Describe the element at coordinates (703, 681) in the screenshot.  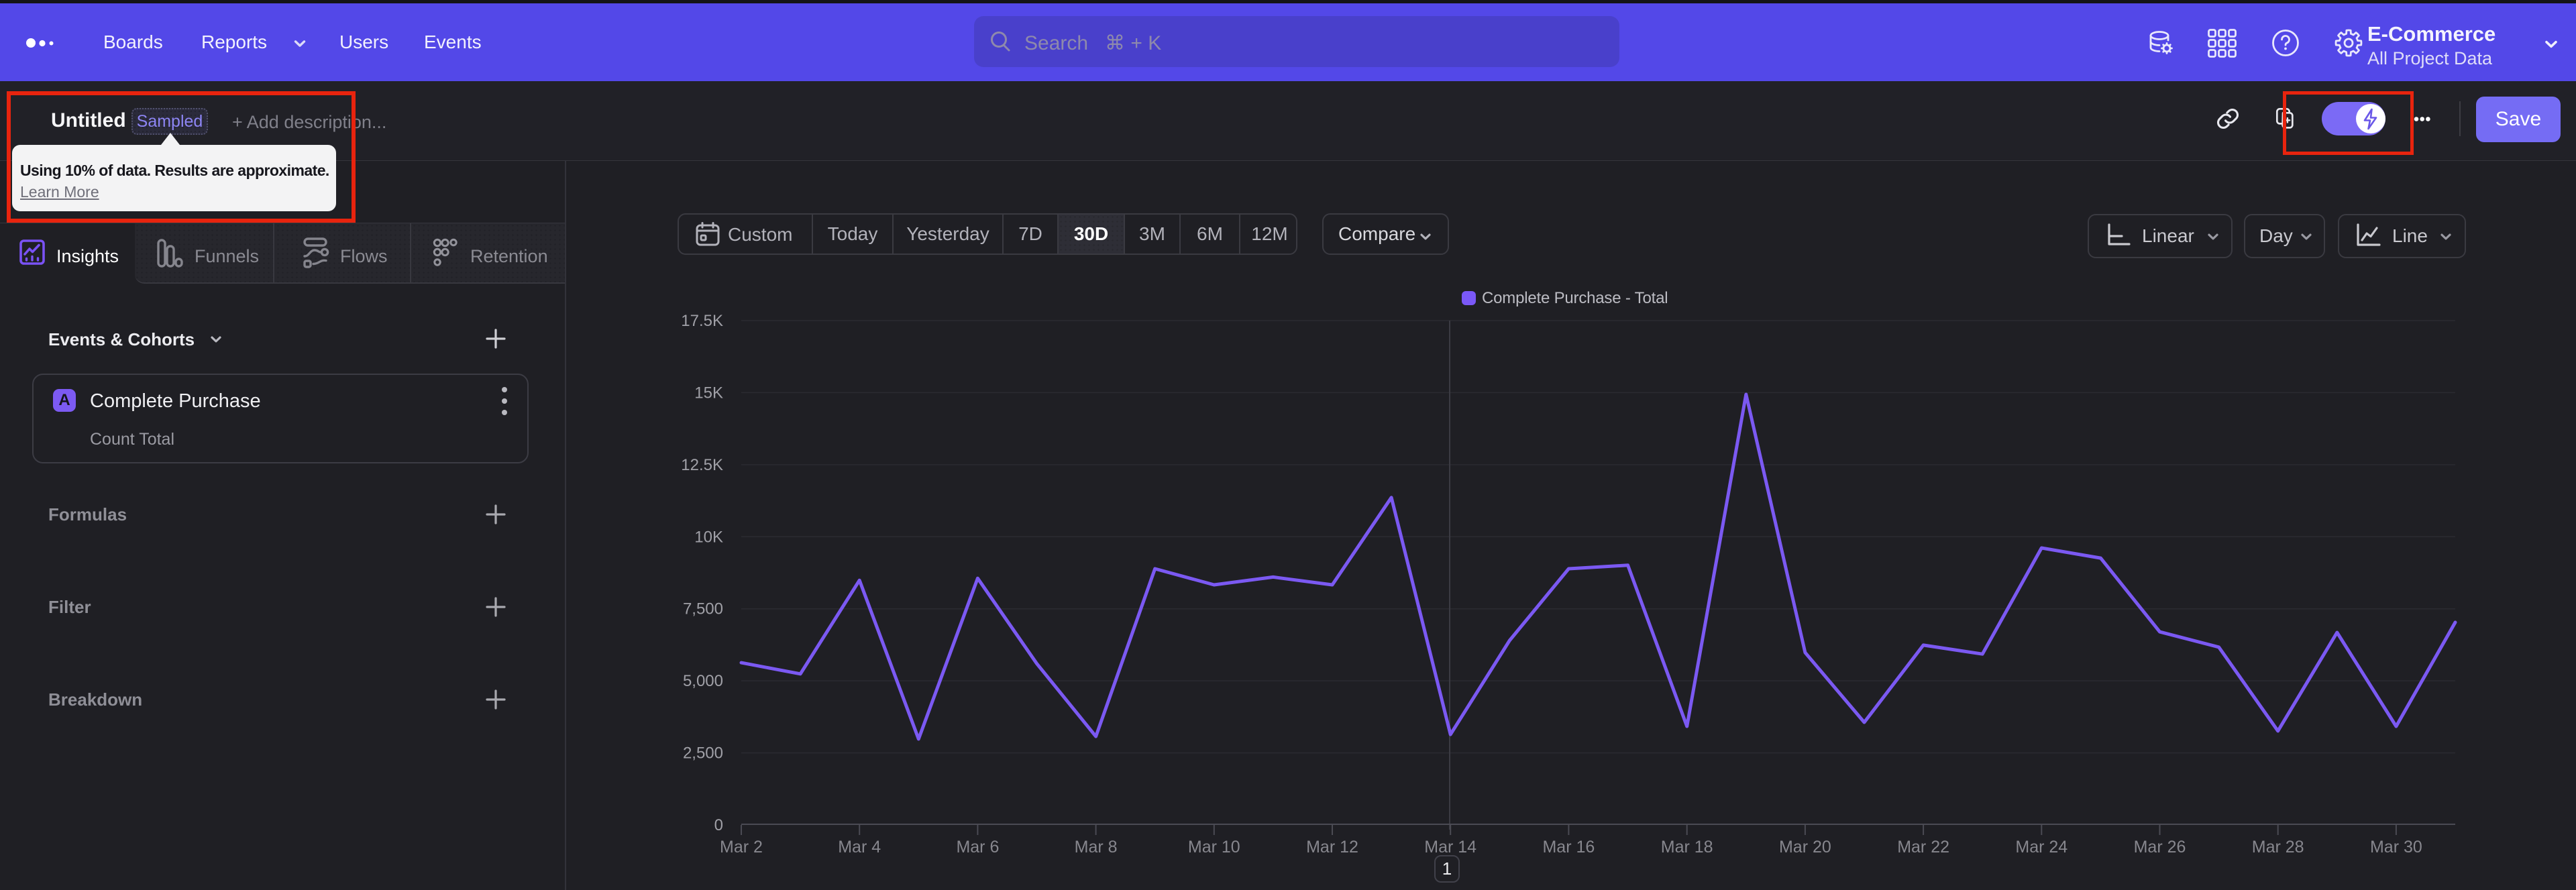
I see `svg-text: 5,000` at that location.